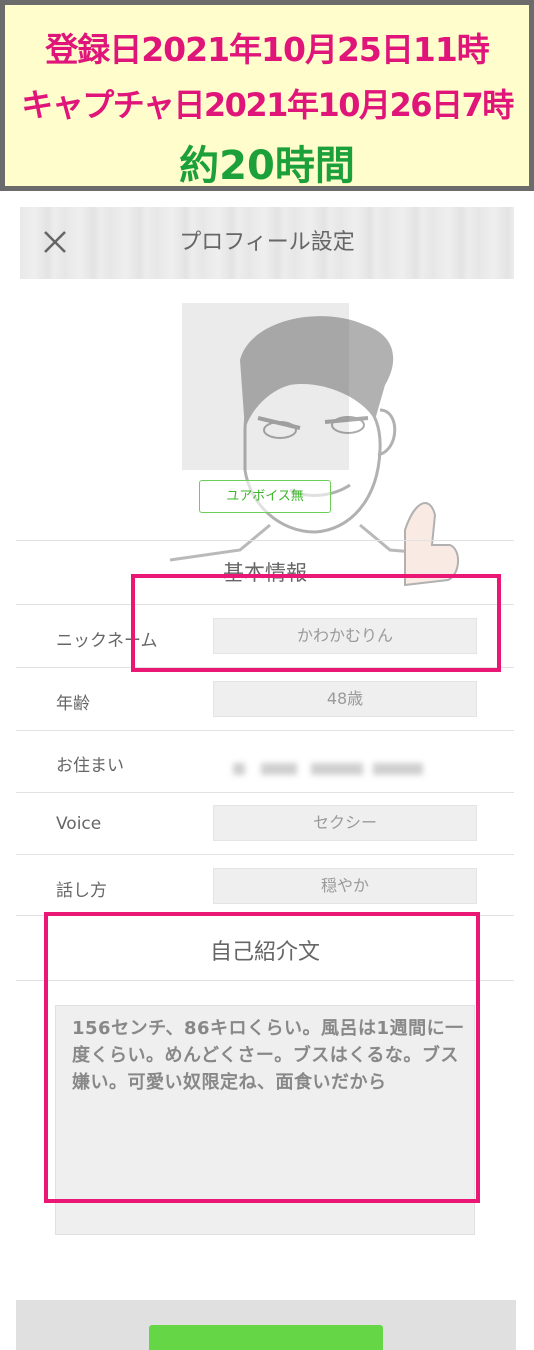  Describe the element at coordinates (265, 573) in the screenshot. I see `basic-info-heading: 基本情報` at that location.